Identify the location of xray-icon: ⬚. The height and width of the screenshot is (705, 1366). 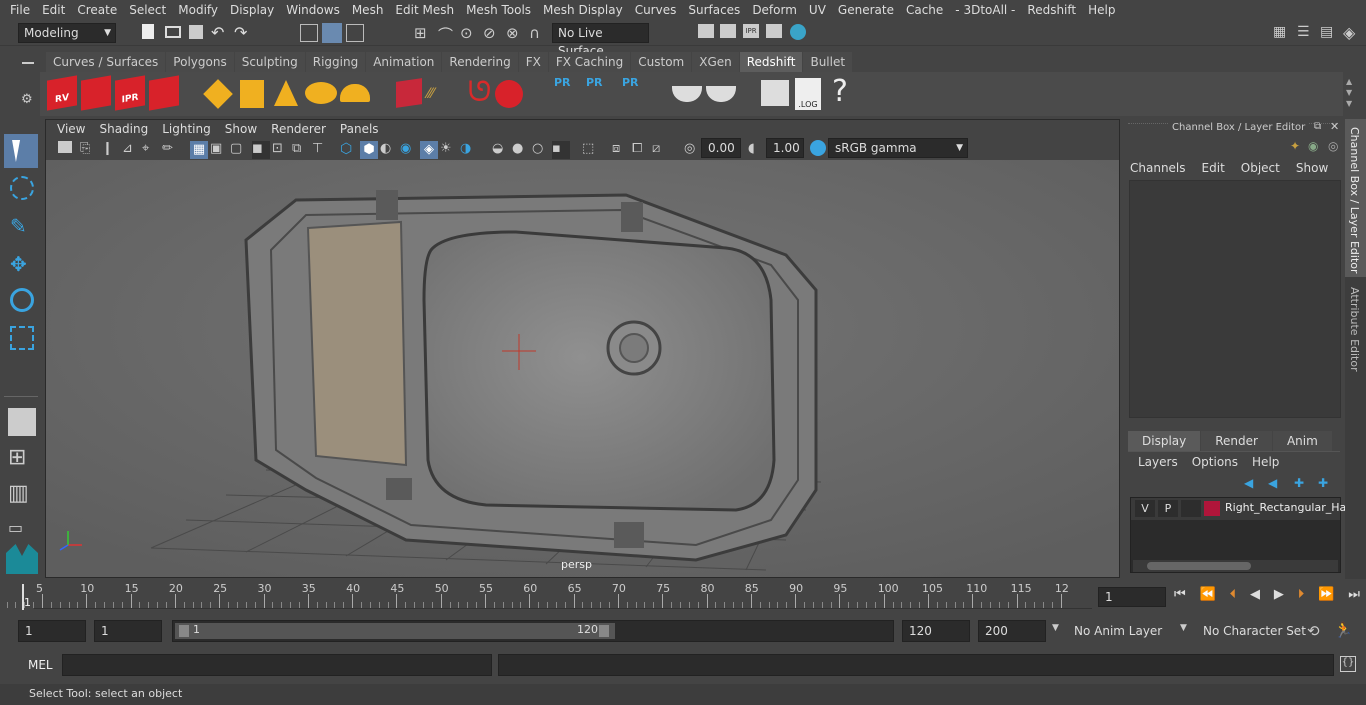
(591, 150).